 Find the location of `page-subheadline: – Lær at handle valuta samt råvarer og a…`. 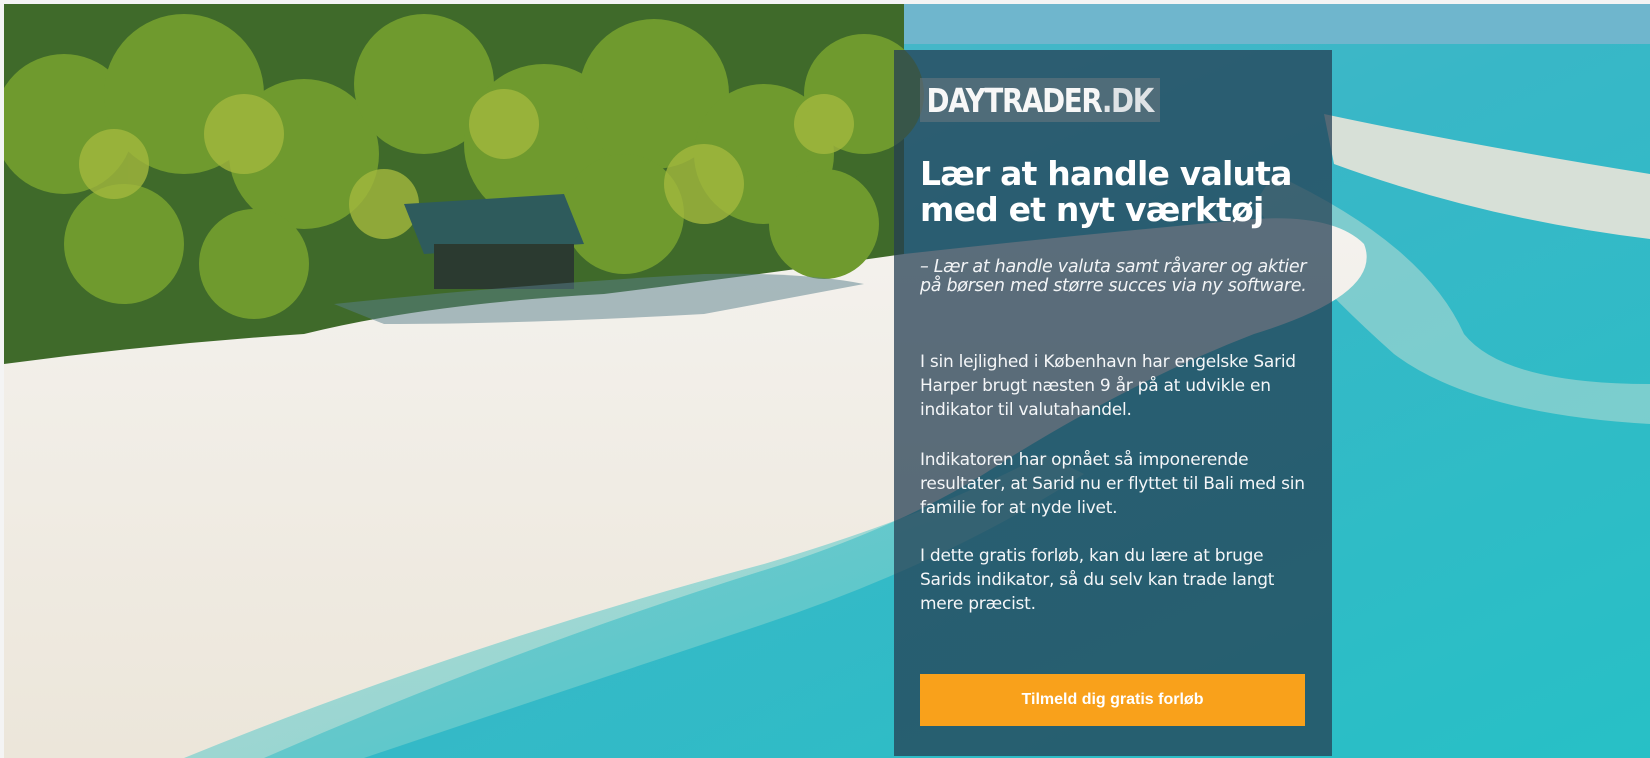

page-subheadline: – Lær at handle valuta samt råvarer og a… is located at coordinates (1113, 276).